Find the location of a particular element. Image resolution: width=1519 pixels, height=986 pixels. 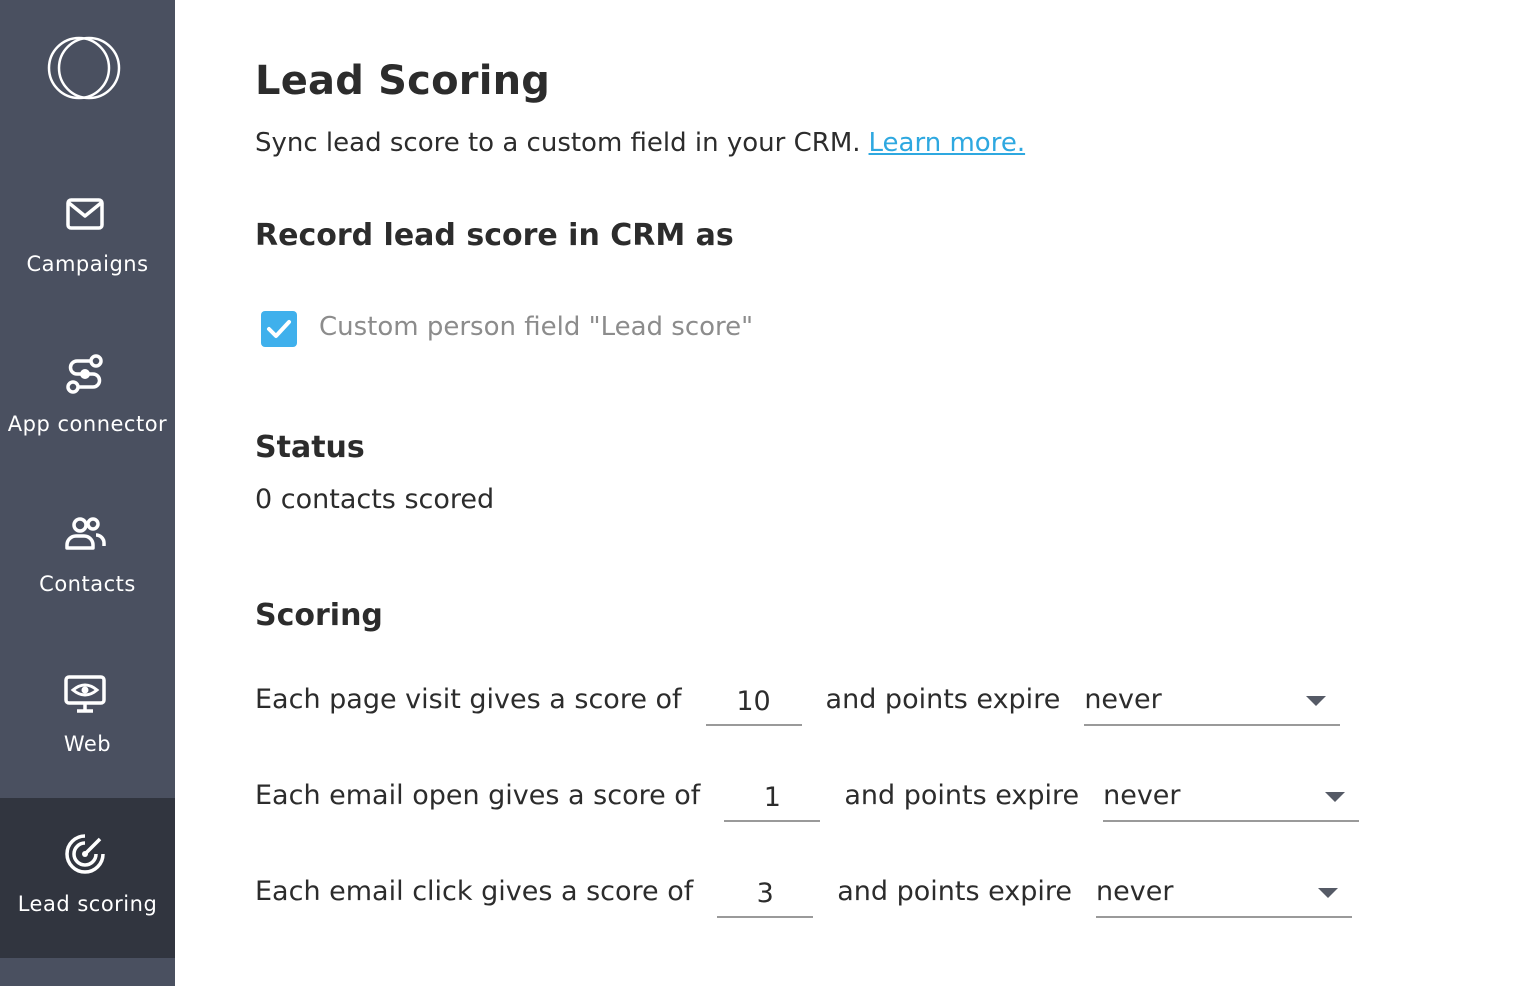

lead-score-checkbox is located at coordinates (279, 329).